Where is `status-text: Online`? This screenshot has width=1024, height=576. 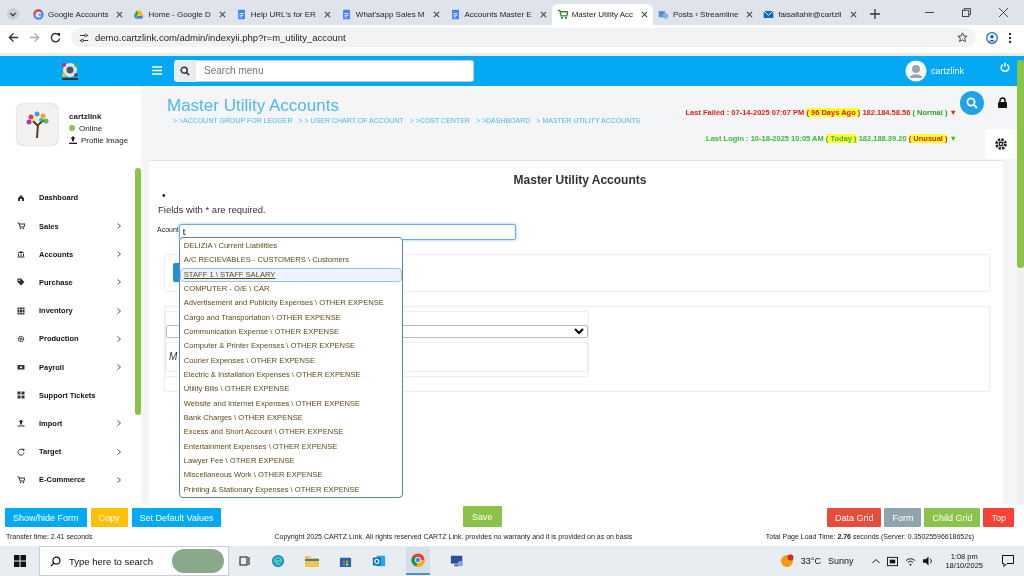
status-text: Online is located at coordinates (91, 128).